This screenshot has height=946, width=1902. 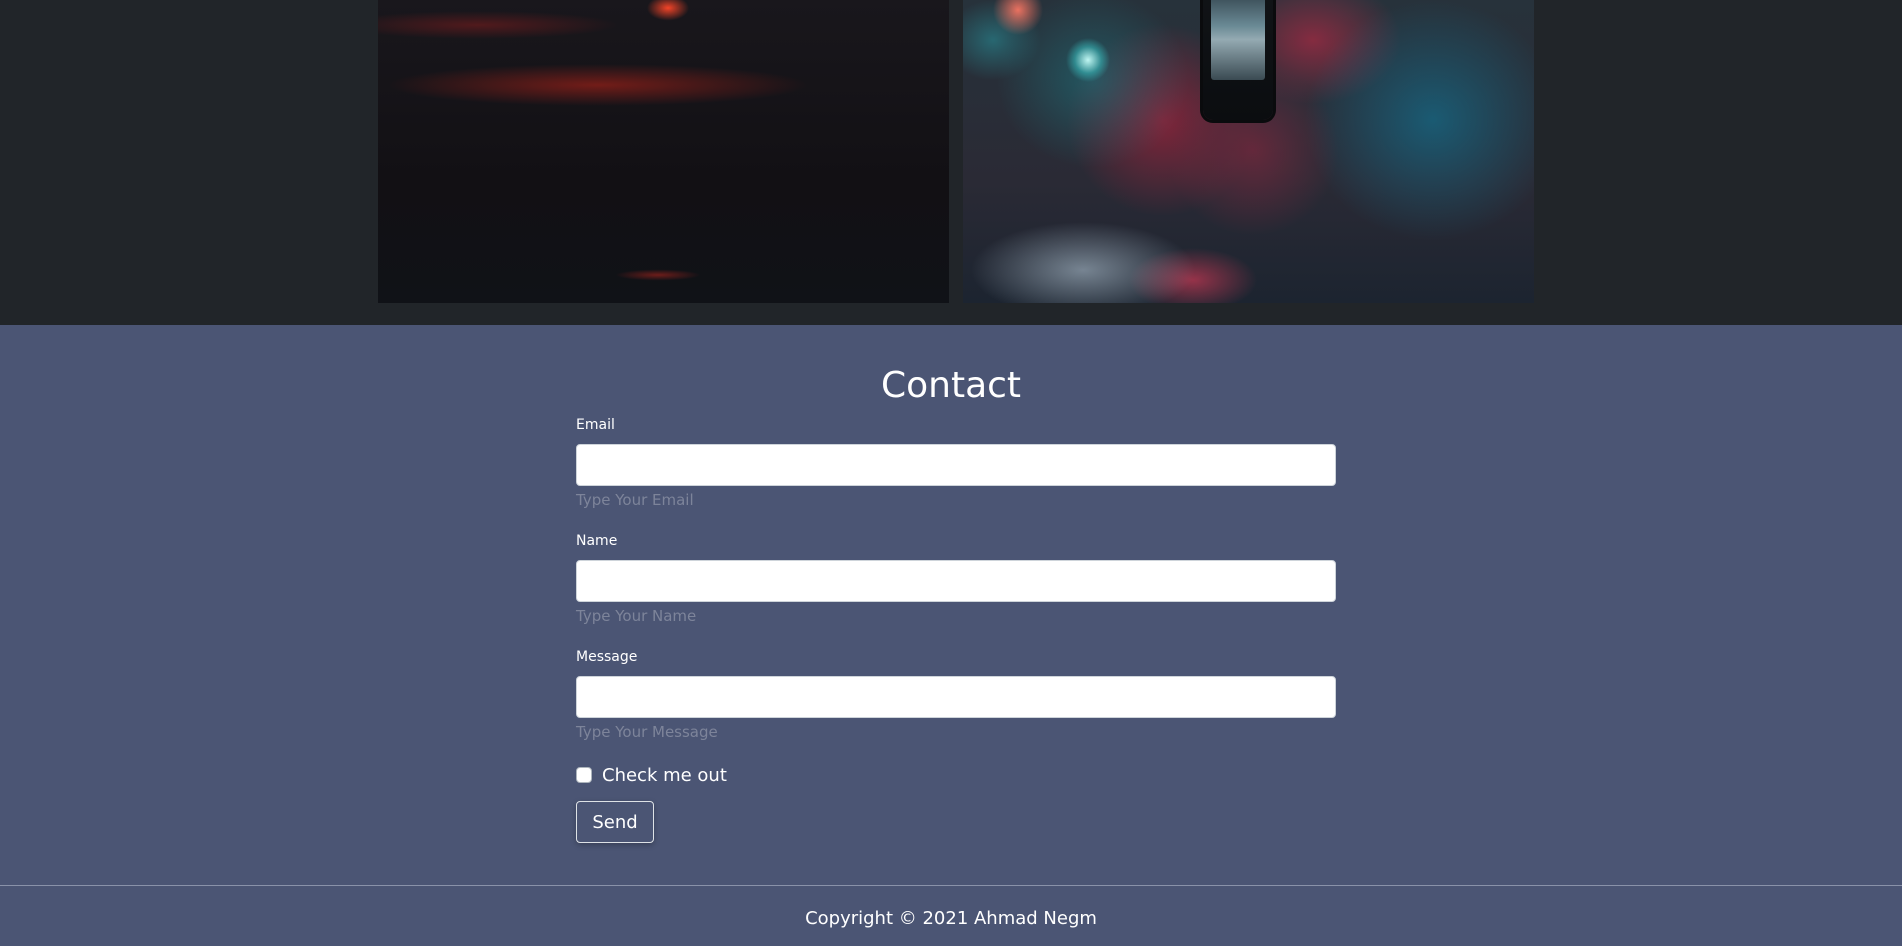 I want to click on phone-screen, so click(x=1238, y=40).